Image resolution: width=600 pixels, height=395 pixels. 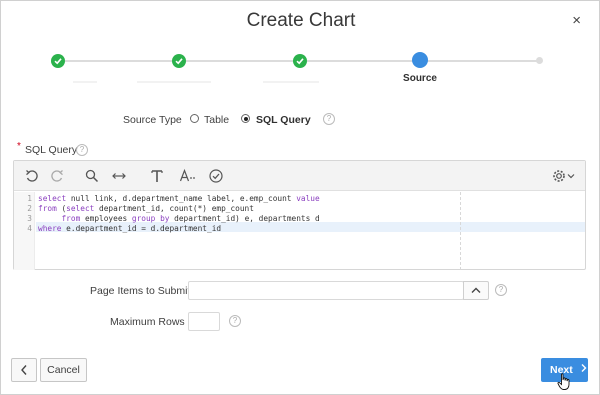 What do you see at coordinates (420, 60) in the screenshot?
I see `wizard-step-current` at bounding box center [420, 60].